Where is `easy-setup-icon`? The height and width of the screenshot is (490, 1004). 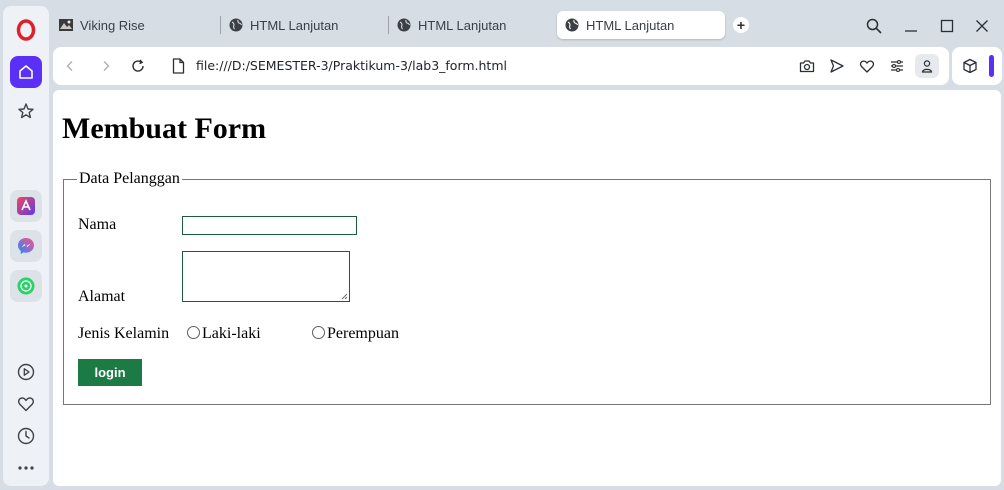 easy-setup-icon is located at coordinates (897, 66).